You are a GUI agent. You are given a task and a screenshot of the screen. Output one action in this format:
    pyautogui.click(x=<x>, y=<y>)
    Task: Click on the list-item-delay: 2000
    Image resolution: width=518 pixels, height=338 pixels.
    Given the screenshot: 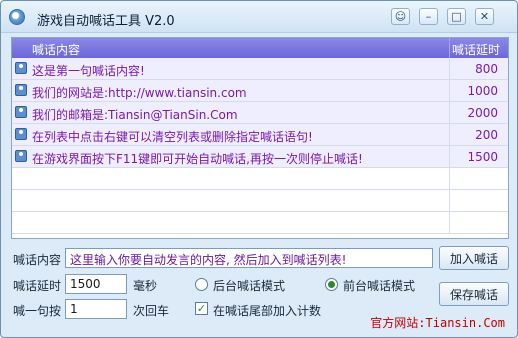 What is the action you would take?
    pyautogui.click(x=482, y=113)
    